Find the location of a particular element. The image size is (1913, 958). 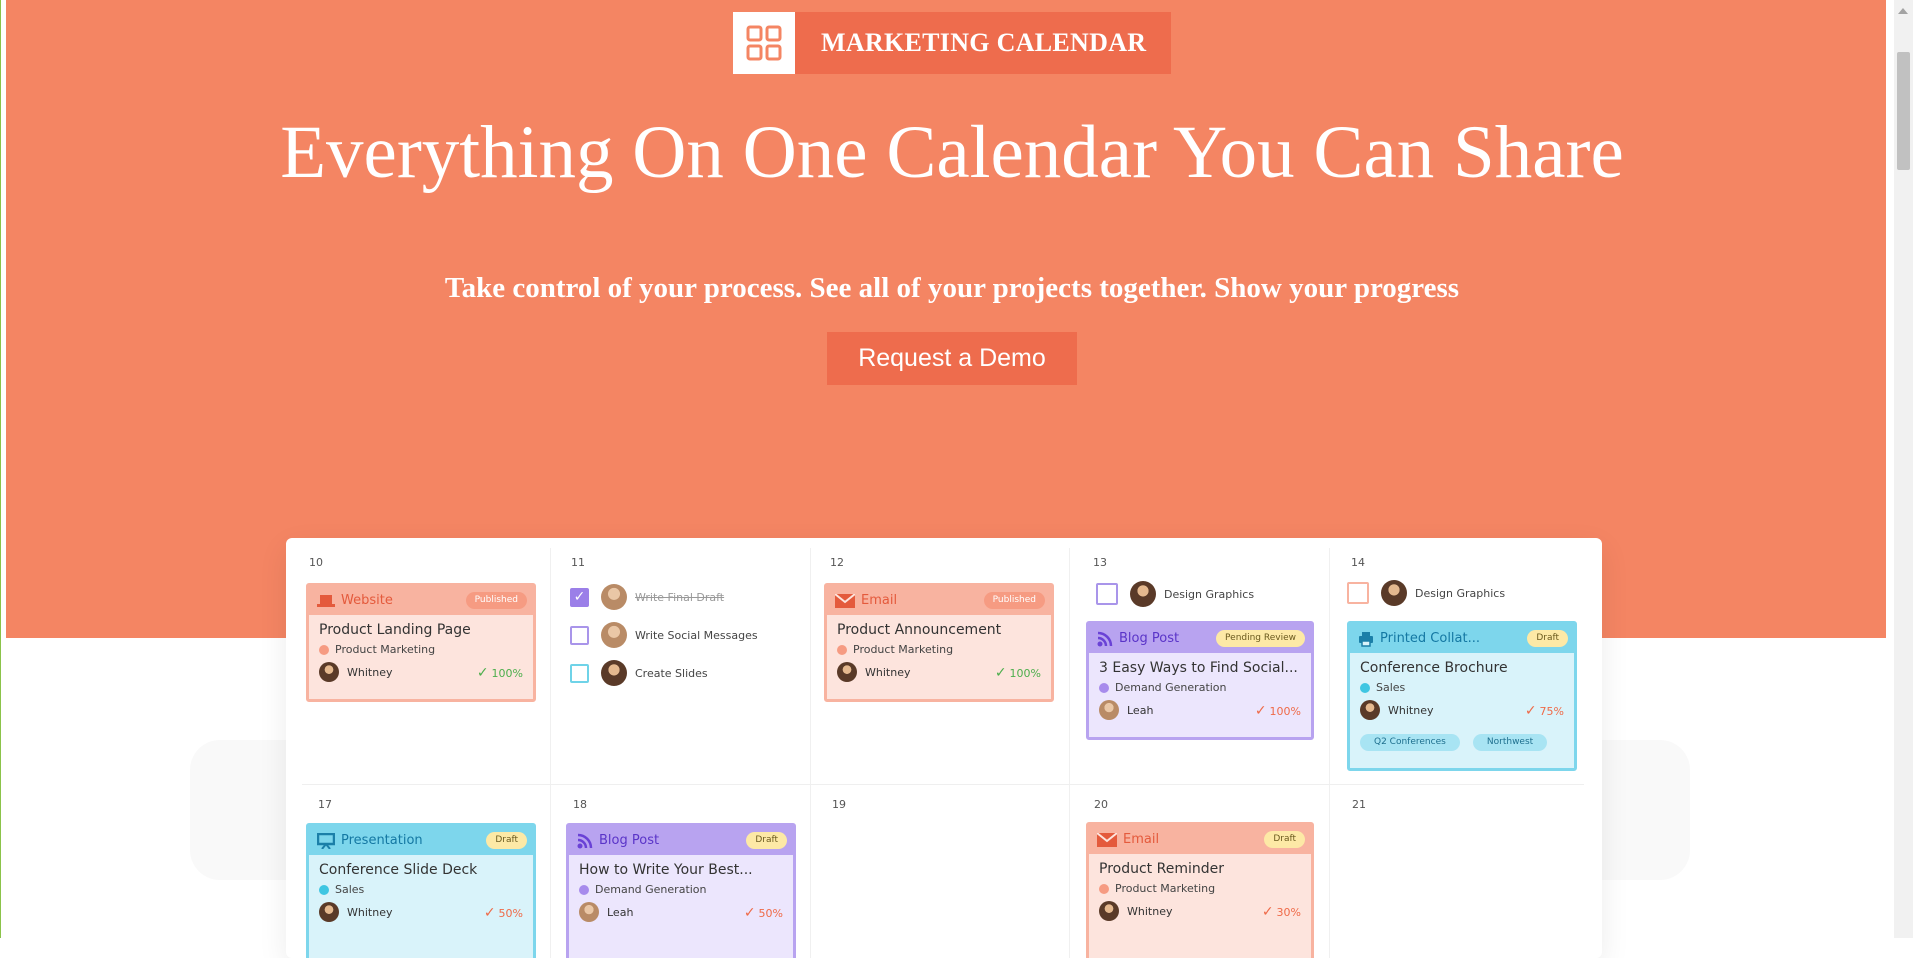

status-badge: Pending Review is located at coordinates (1260, 638).